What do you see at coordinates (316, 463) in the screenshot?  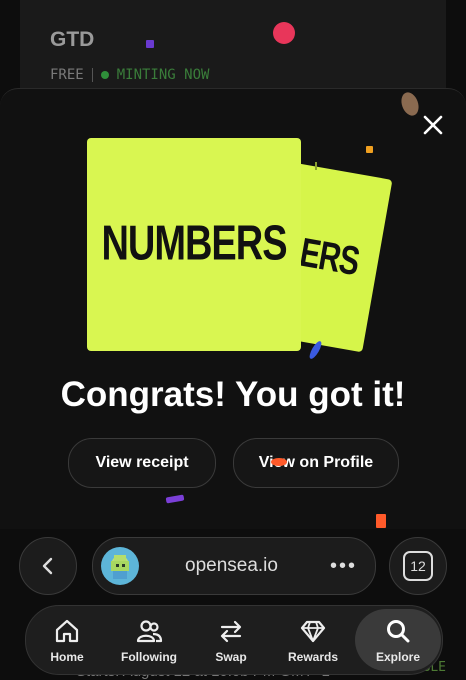 I see `view-on-profile-button: View on Profile` at bounding box center [316, 463].